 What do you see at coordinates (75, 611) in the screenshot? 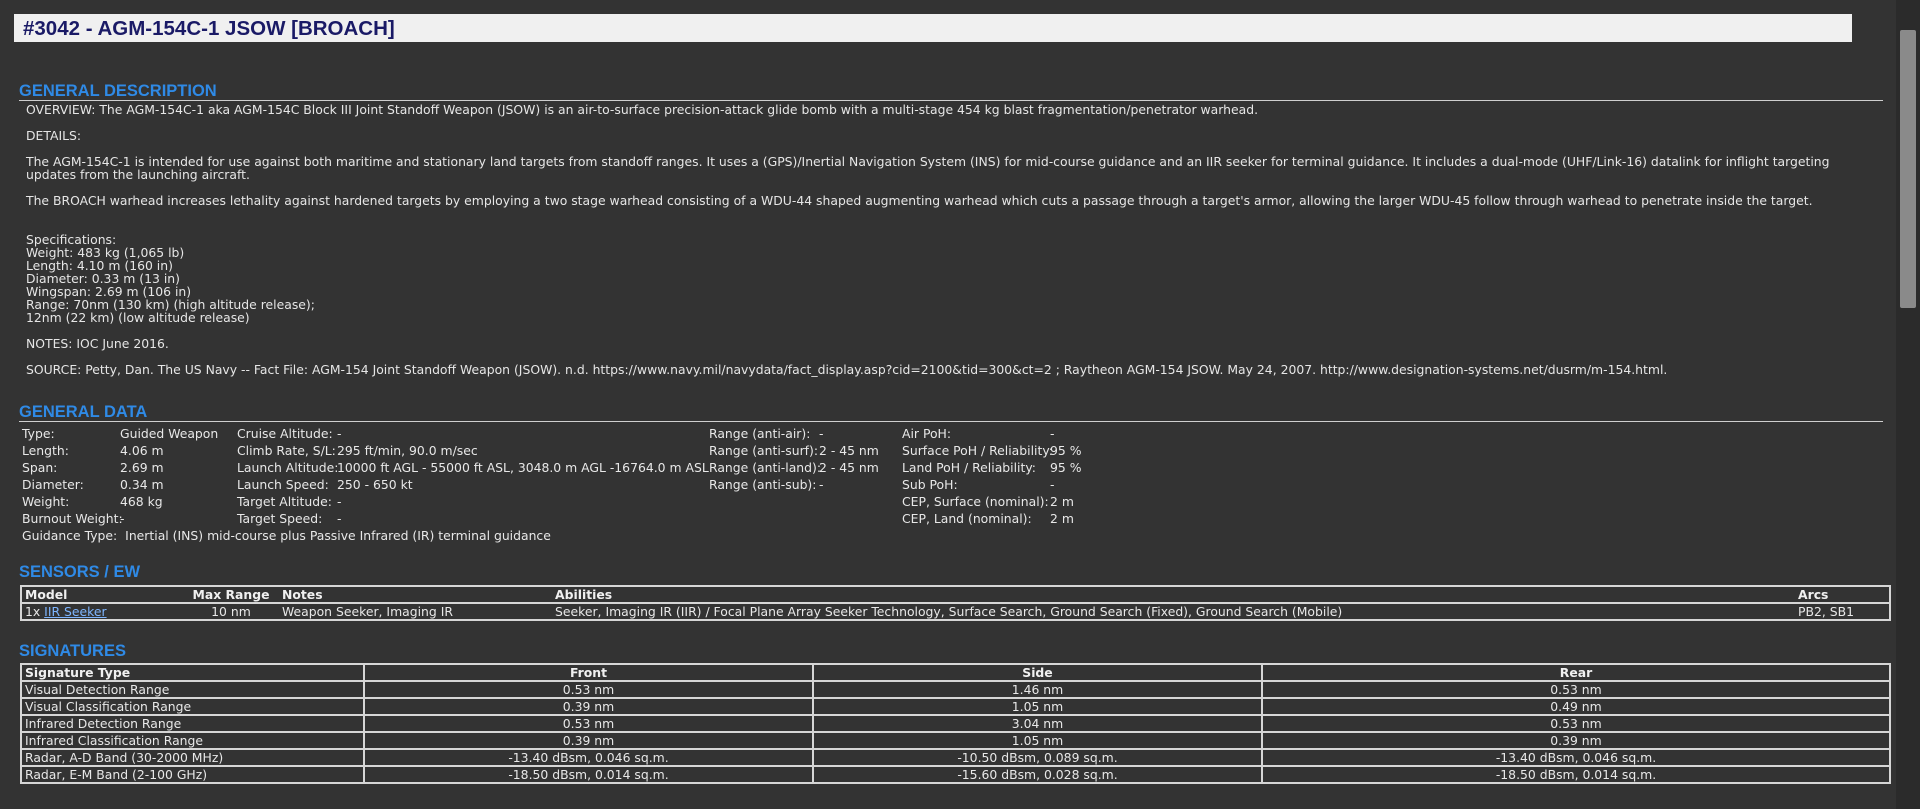
I see `sensor-model-link: IIR Seeker` at bounding box center [75, 611].